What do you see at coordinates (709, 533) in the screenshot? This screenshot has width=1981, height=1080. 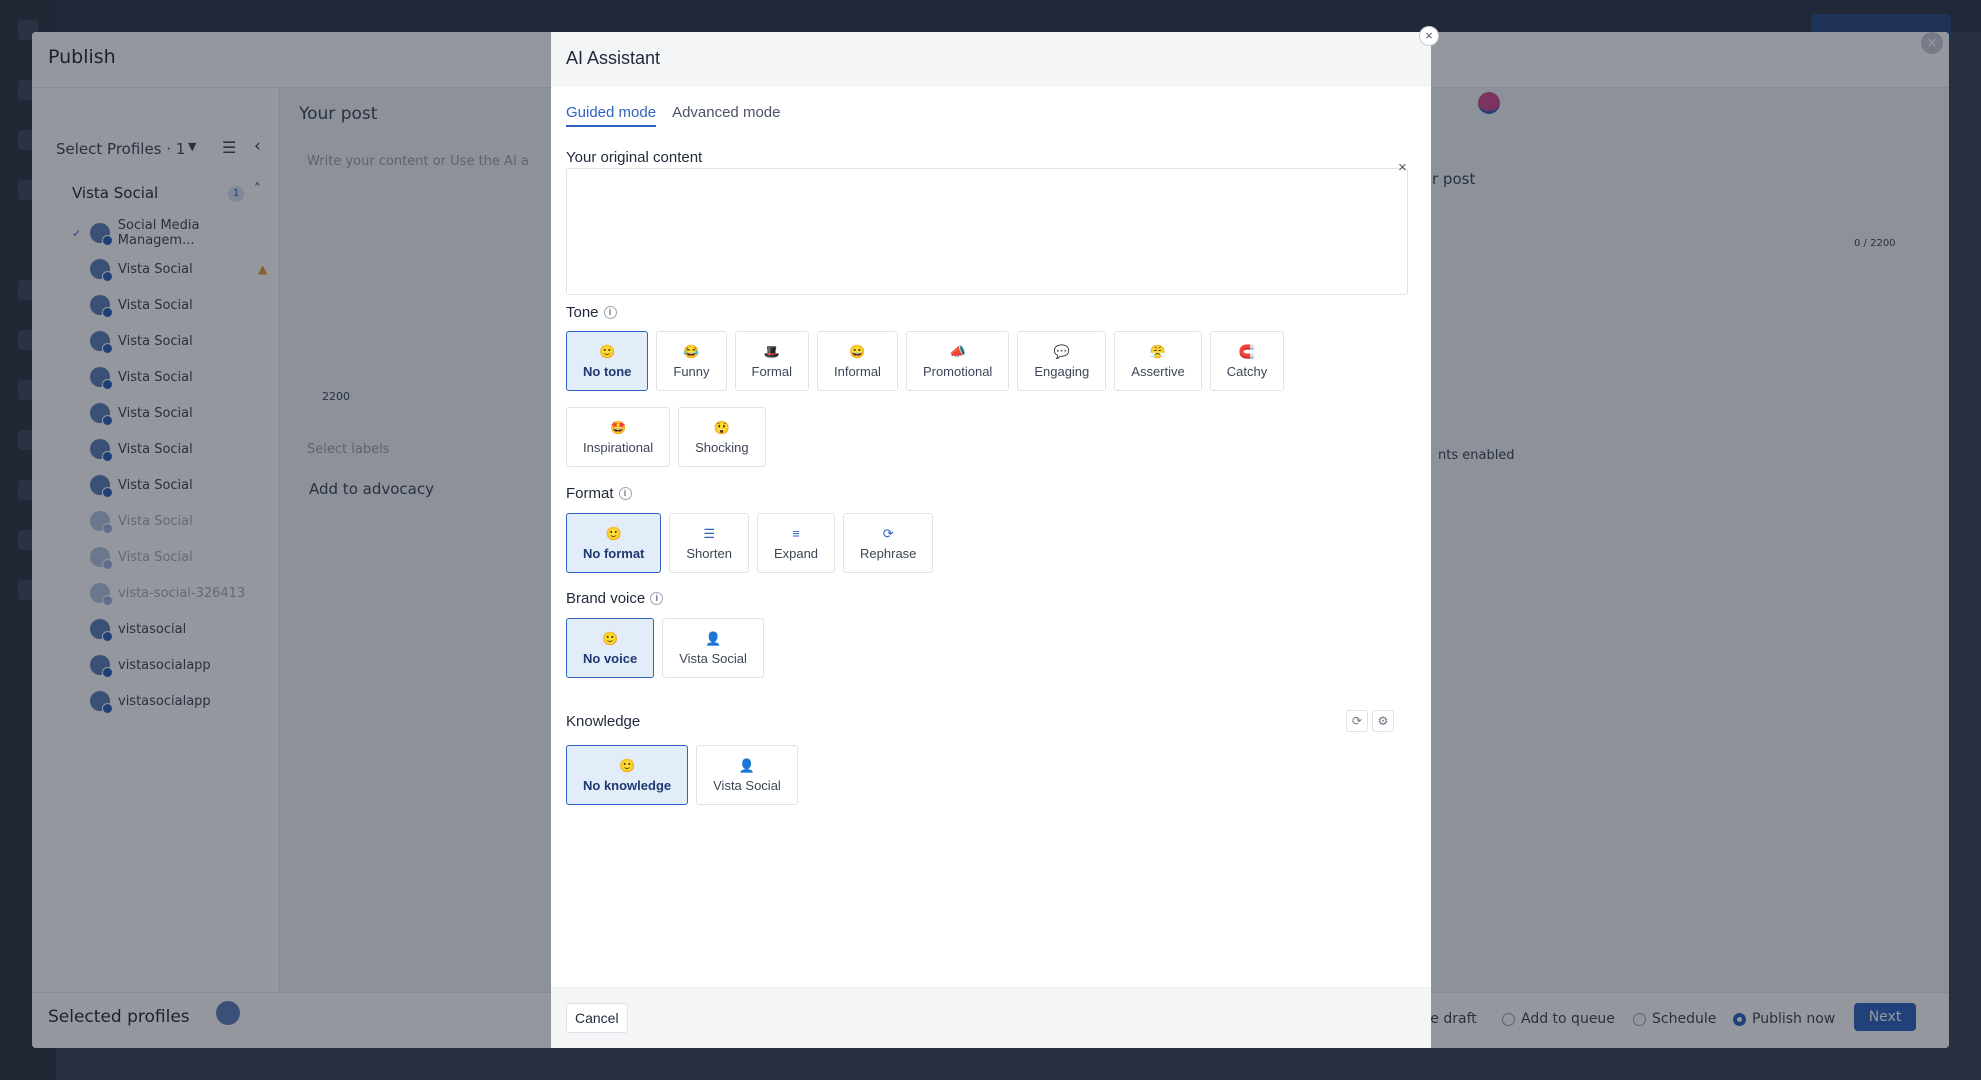 I see `shorten-lines-icon: ☰` at bounding box center [709, 533].